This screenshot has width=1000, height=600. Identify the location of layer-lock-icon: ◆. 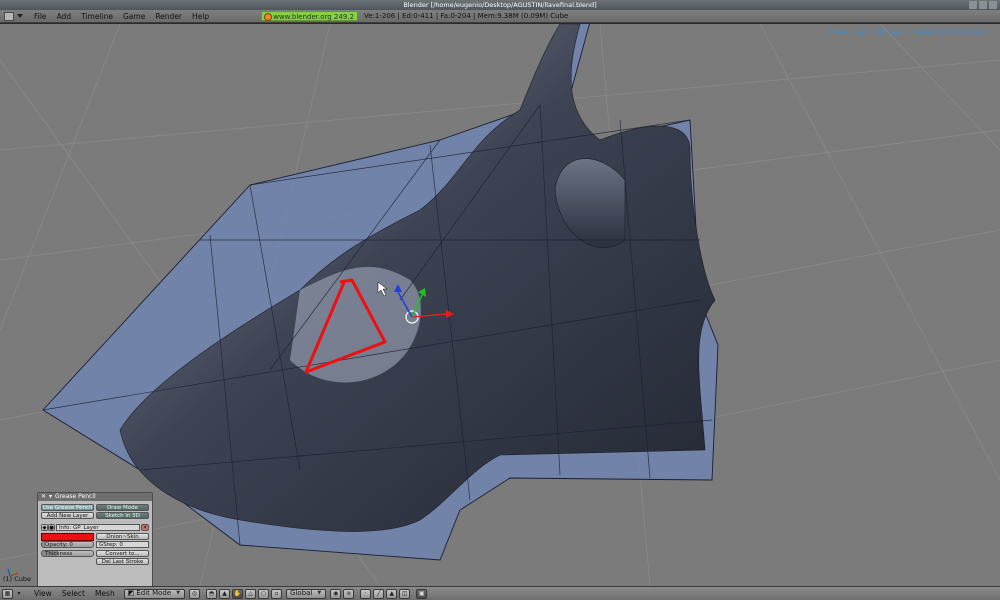
(44, 527).